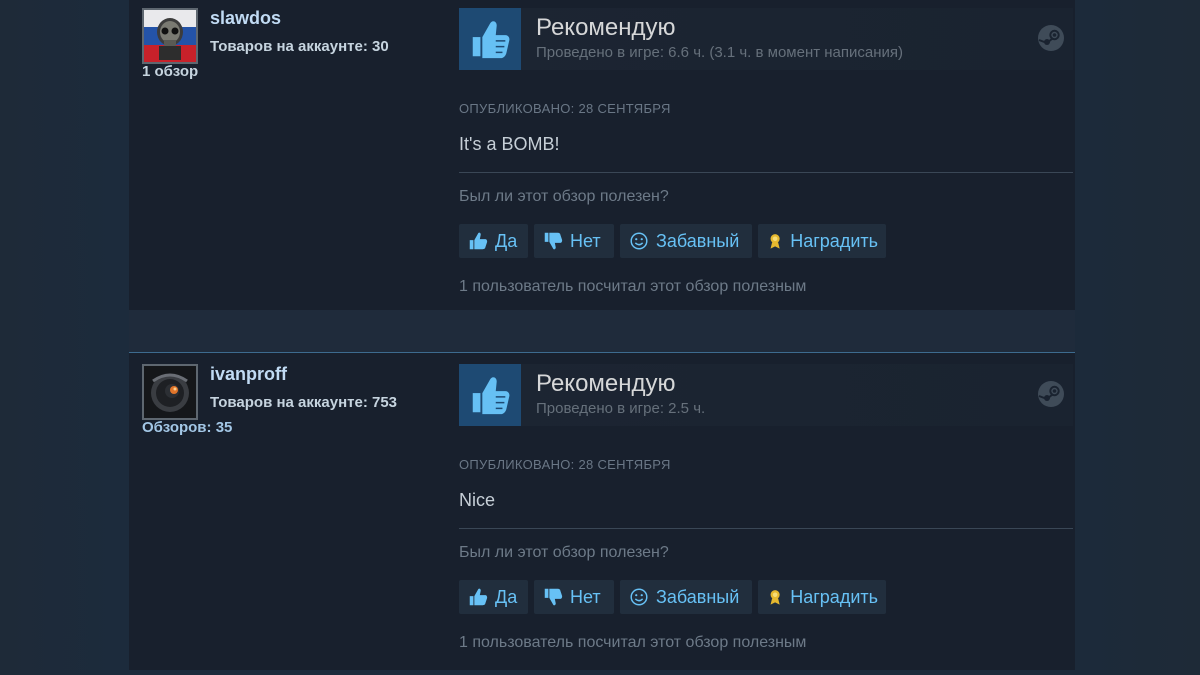 This screenshot has width=1200, height=675. I want to click on author-reviews-count: Обзоров: 35, so click(187, 427).